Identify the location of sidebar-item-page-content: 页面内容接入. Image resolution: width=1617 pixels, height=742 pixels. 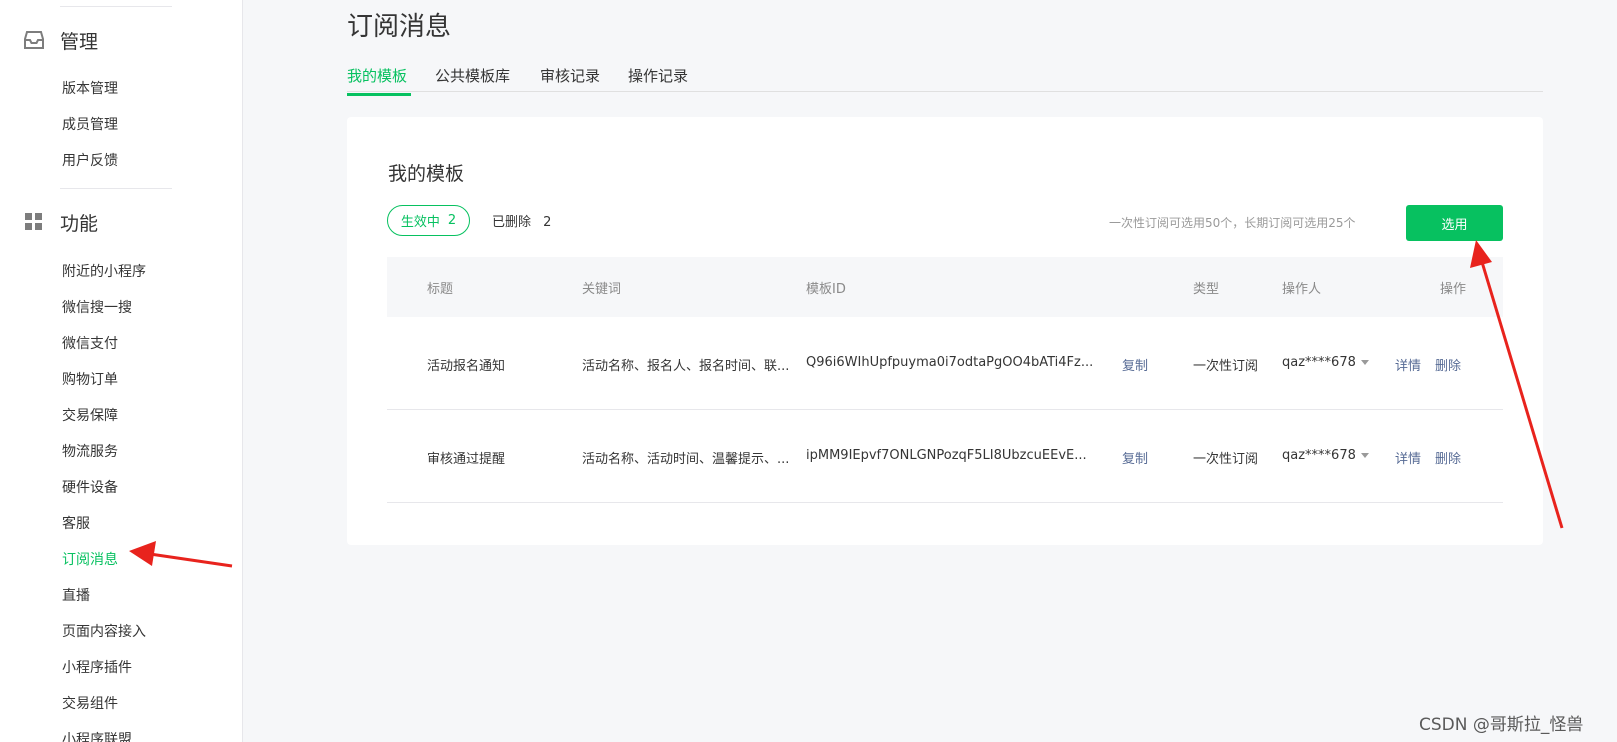
(104, 632).